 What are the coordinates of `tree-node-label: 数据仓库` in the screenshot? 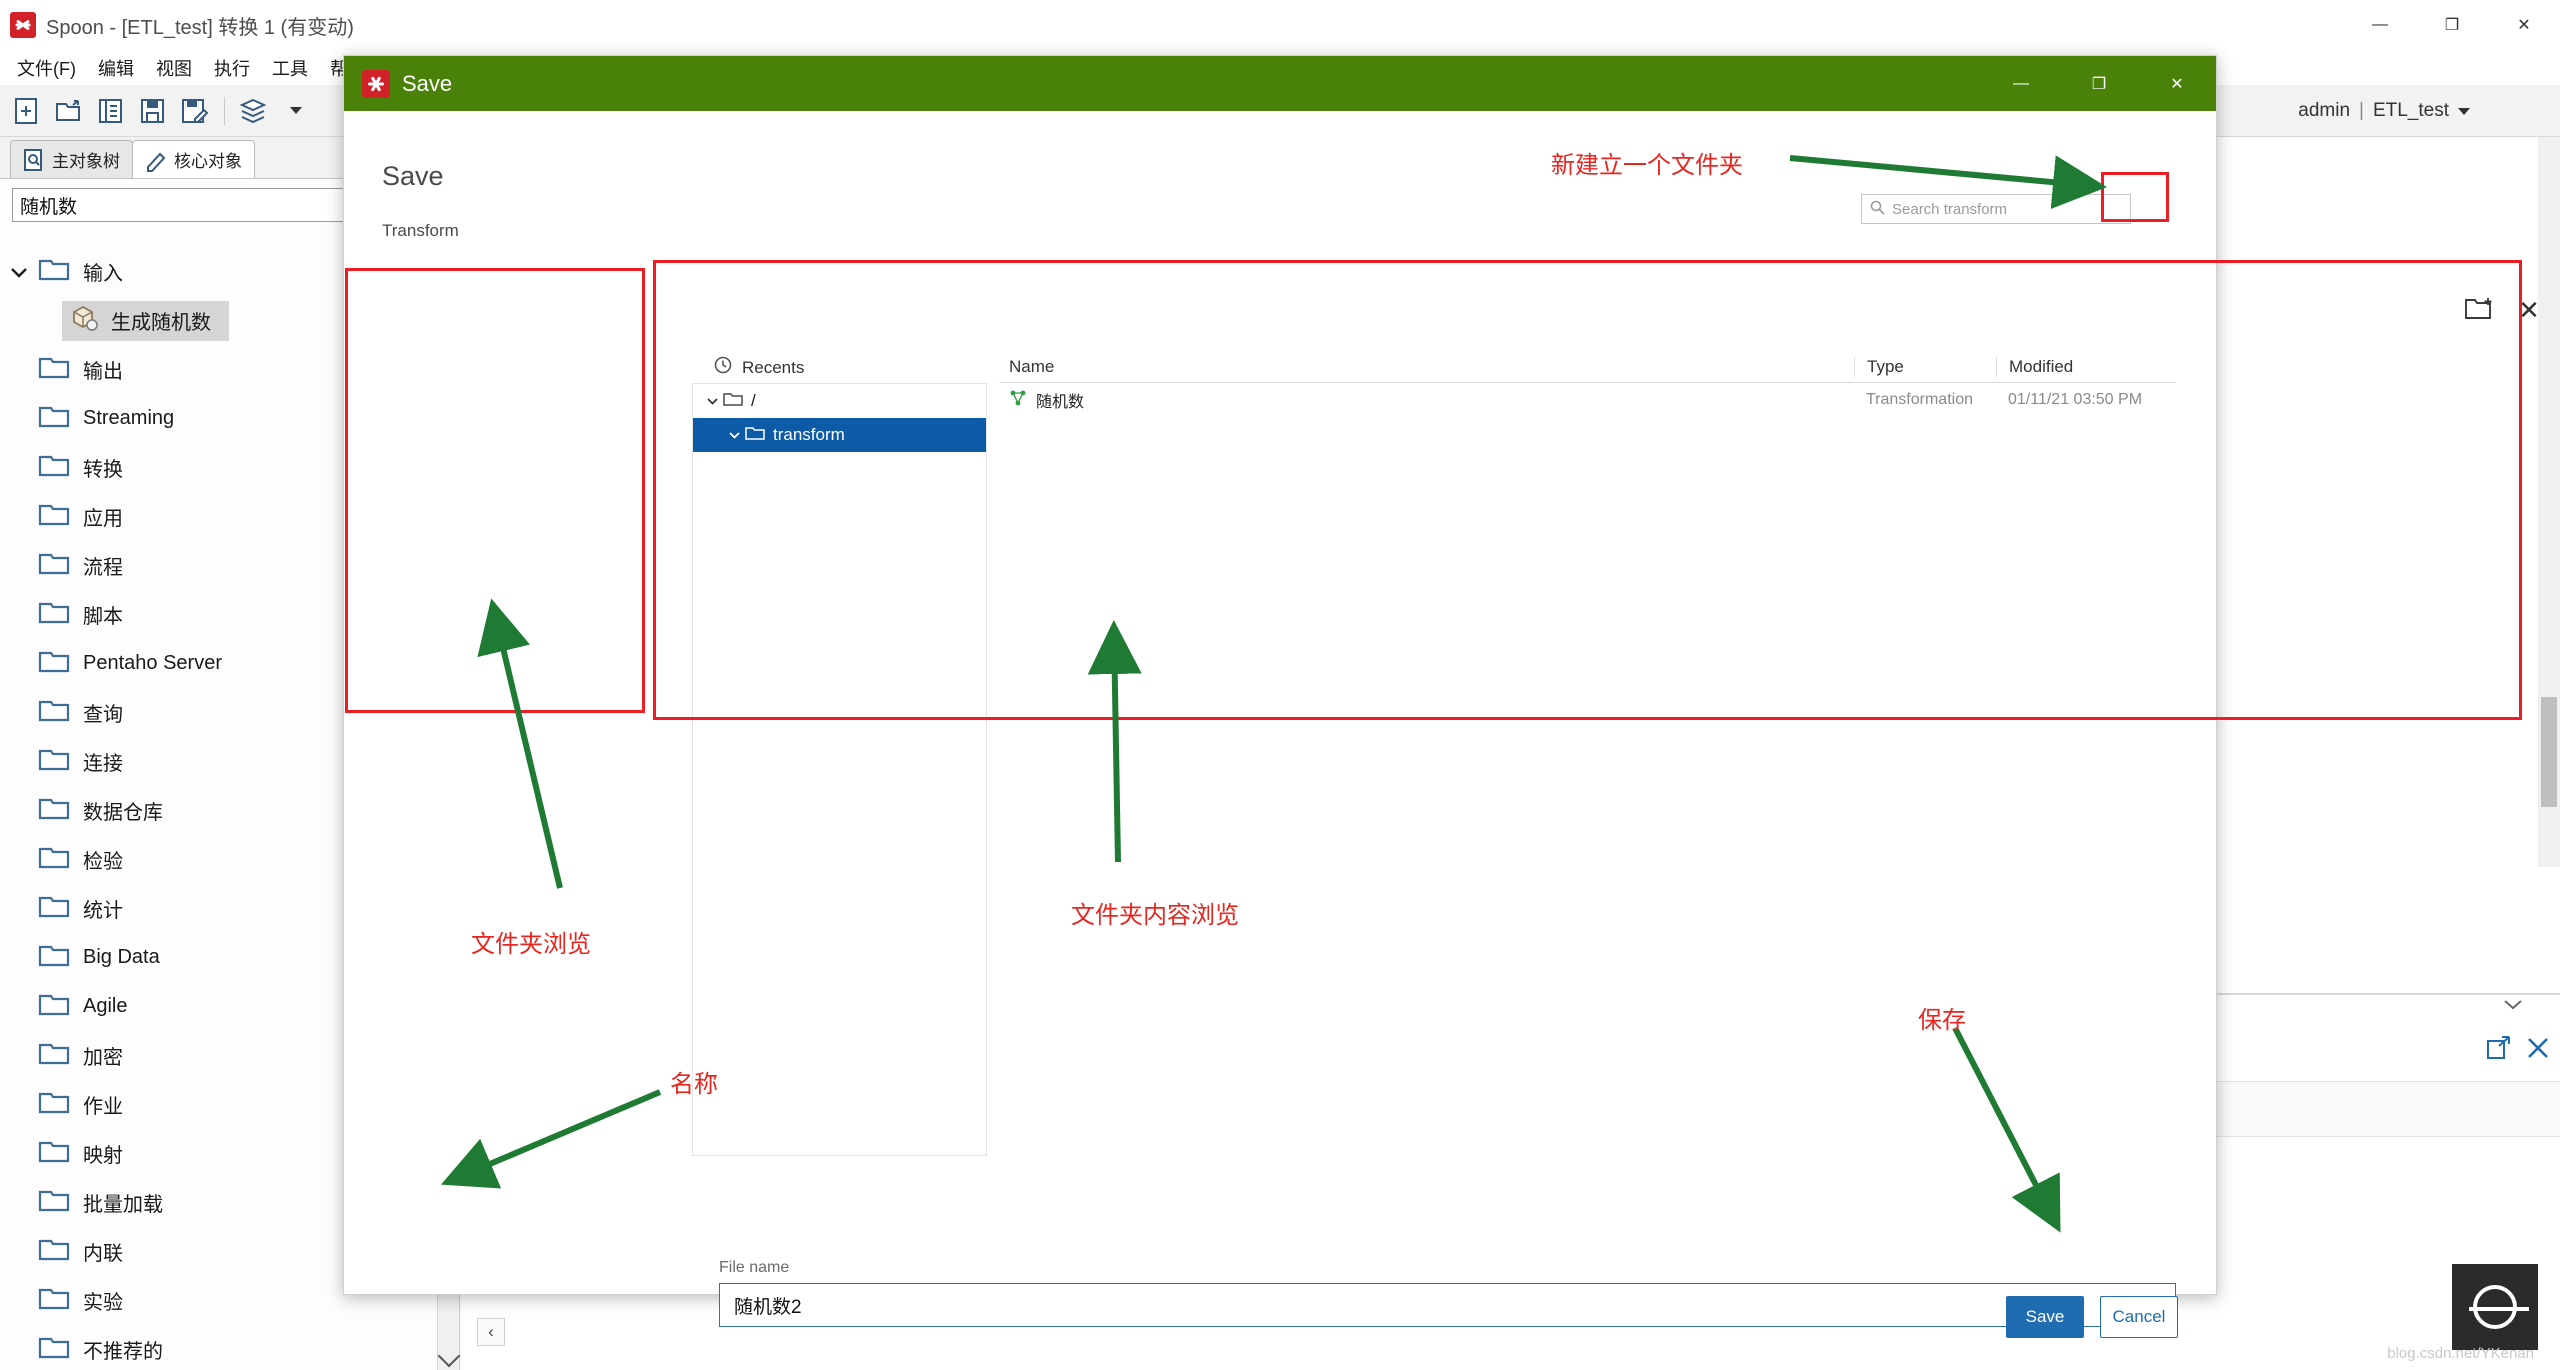 It's located at (123, 813).